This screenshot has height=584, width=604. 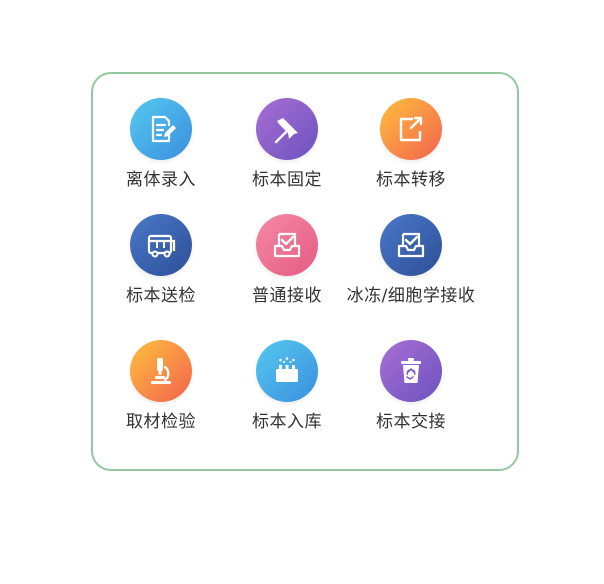 What do you see at coordinates (411, 296) in the screenshot?
I see `menu-item-label: 冰冻/细胞学接收` at bounding box center [411, 296].